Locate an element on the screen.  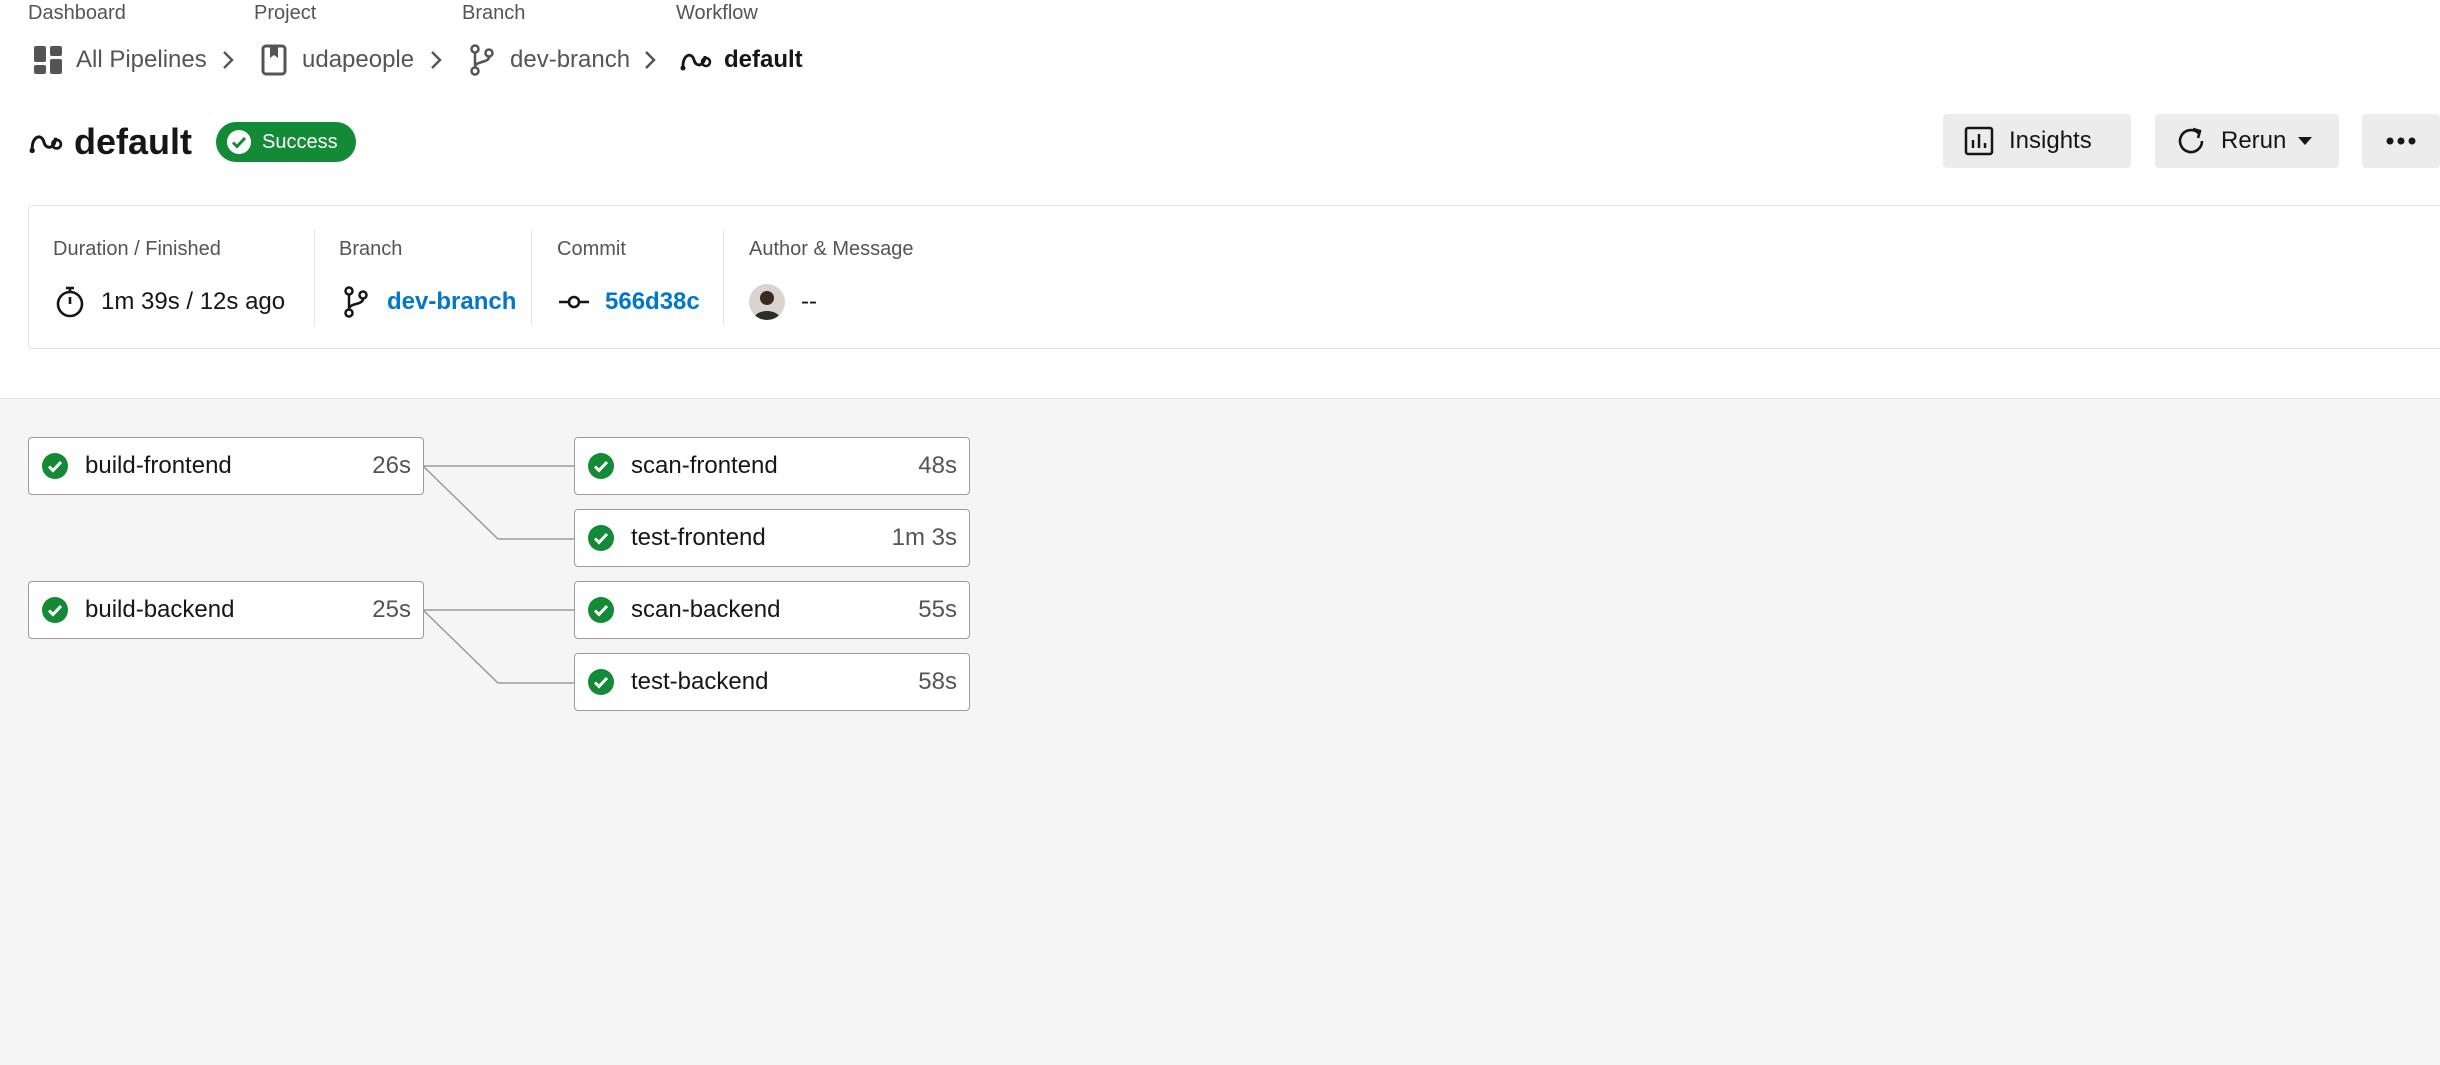
breadcrumb-caption-branch: Branch is located at coordinates (494, 13).